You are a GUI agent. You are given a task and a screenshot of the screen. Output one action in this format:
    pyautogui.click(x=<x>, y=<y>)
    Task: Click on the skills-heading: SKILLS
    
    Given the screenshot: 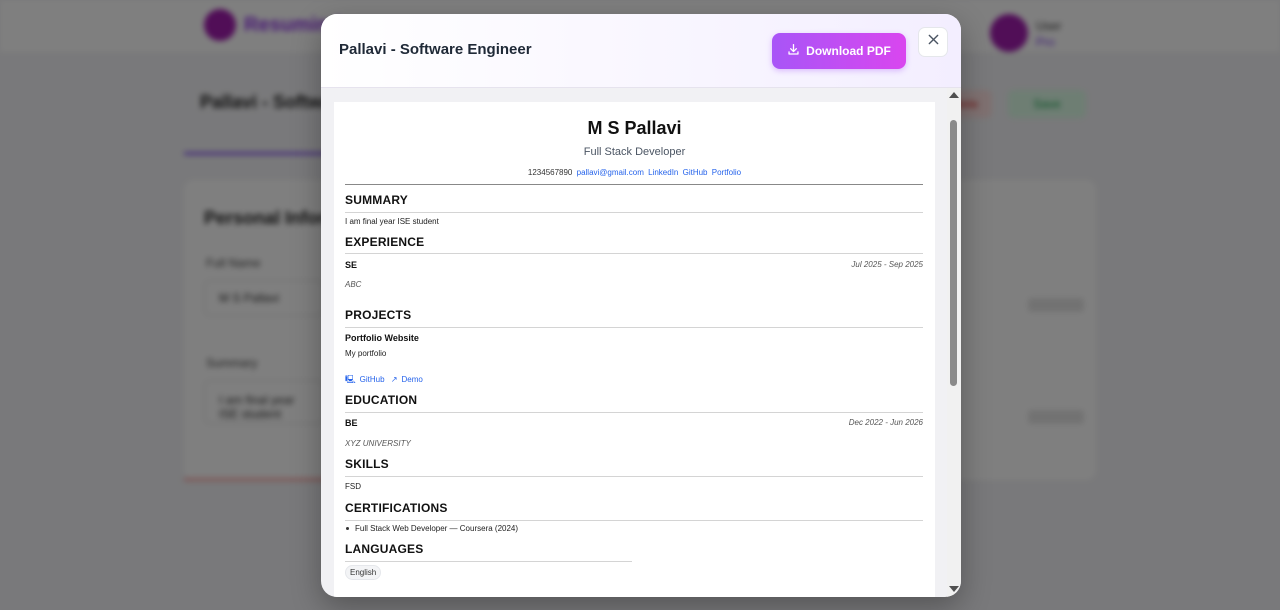 What is the action you would take?
    pyautogui.click(x=367, y=464)
    